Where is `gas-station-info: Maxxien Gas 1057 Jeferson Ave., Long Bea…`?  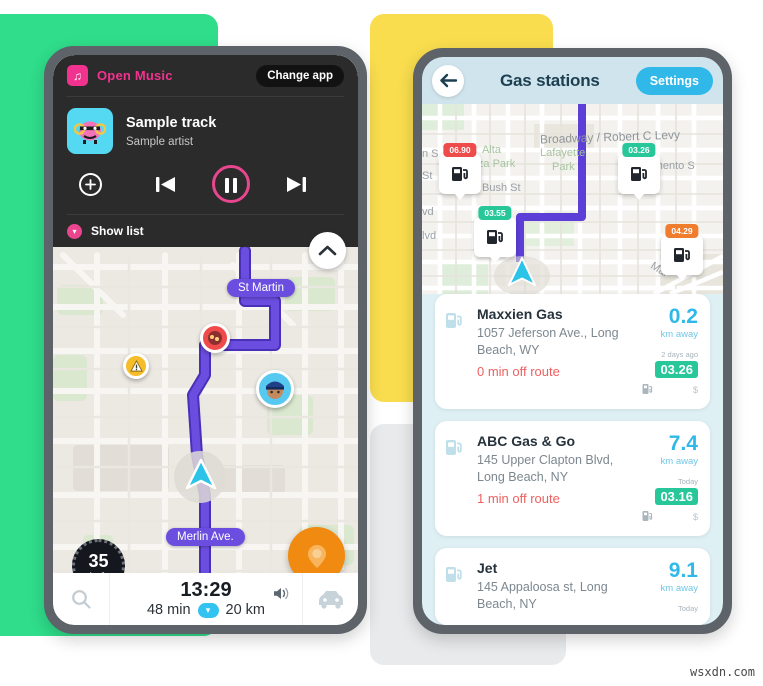
gas-station-info: Maxxien Gas 1057 Jeferson Ave., Long Bea… is located at coordinates (559, 351).